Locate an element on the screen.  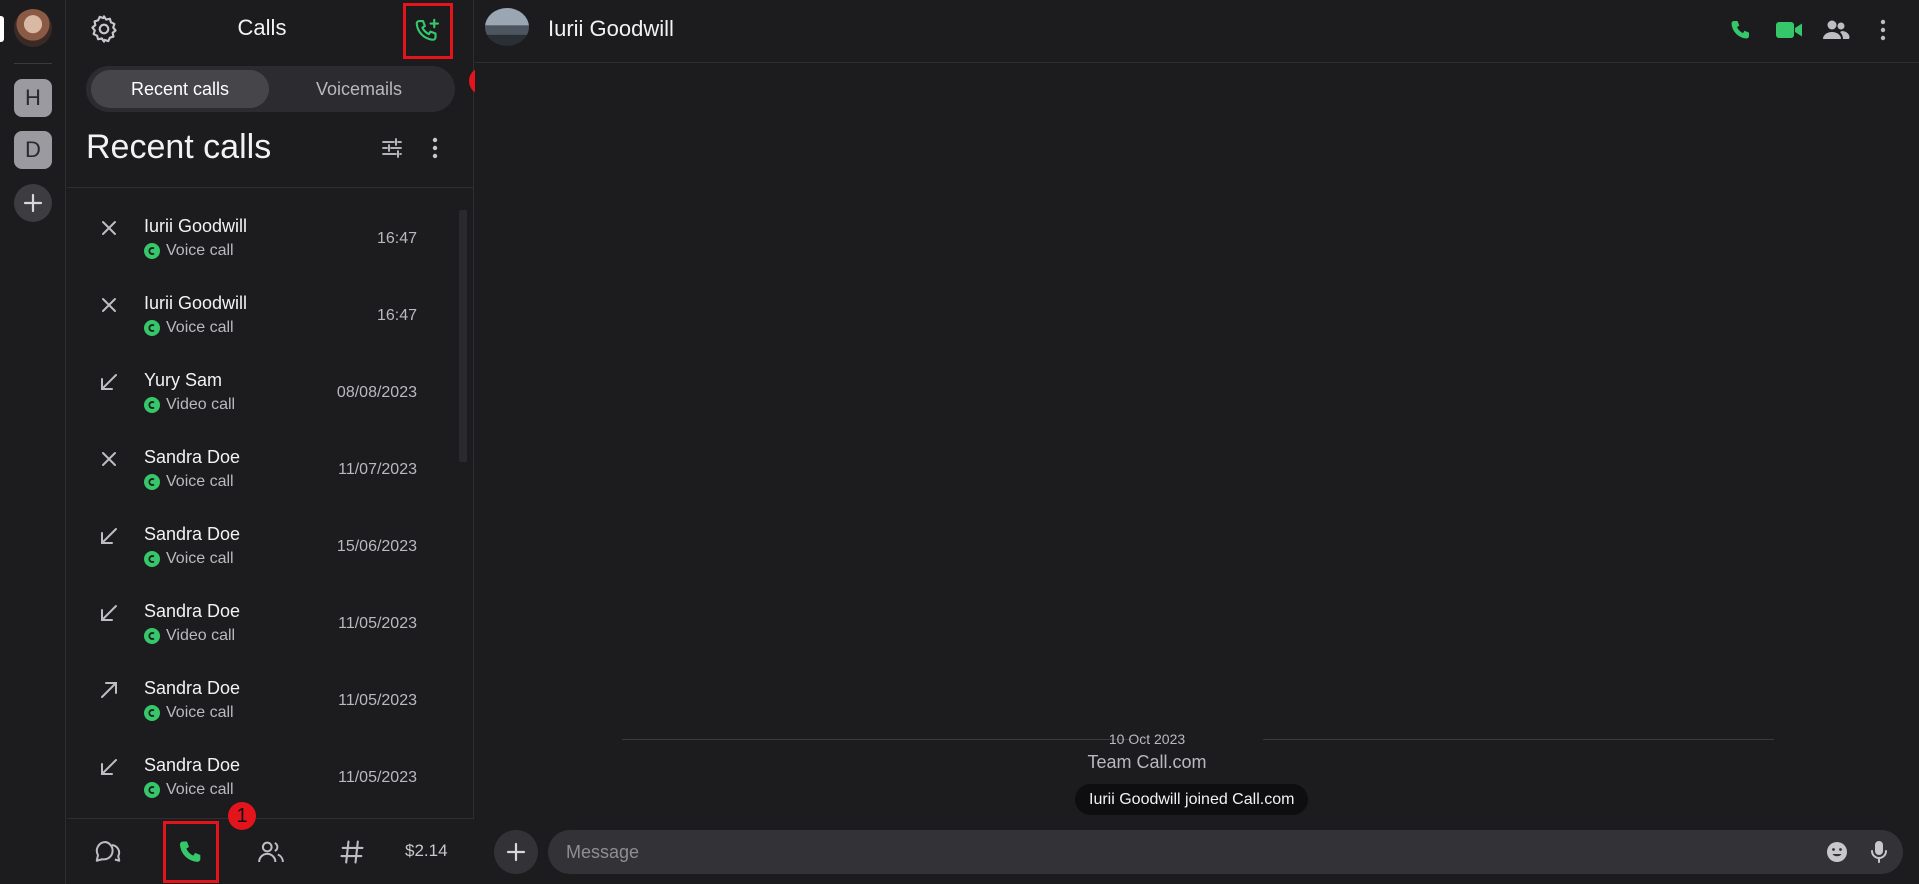
bottom-nav: $2.14 is located at coordinates (270, 851).